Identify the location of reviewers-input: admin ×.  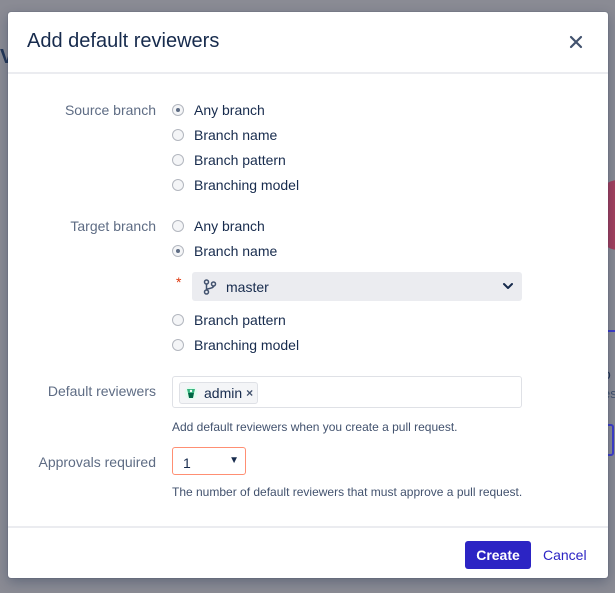
(347, 392).